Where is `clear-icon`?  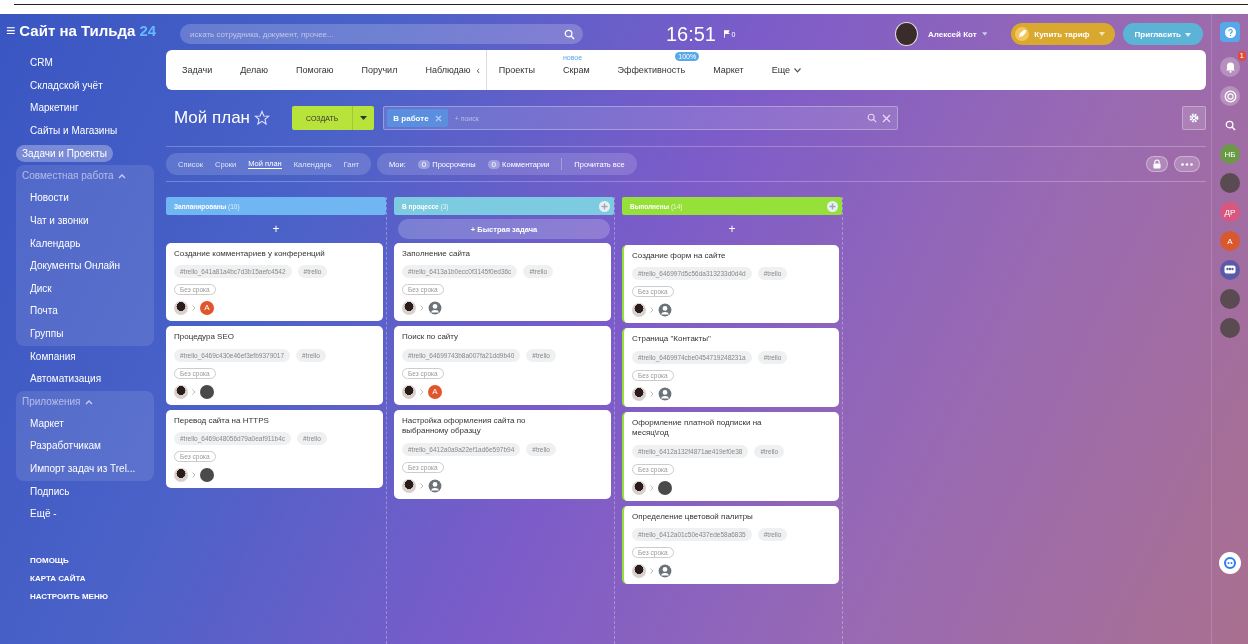
clear-icon is located at coordinates (887, 118).